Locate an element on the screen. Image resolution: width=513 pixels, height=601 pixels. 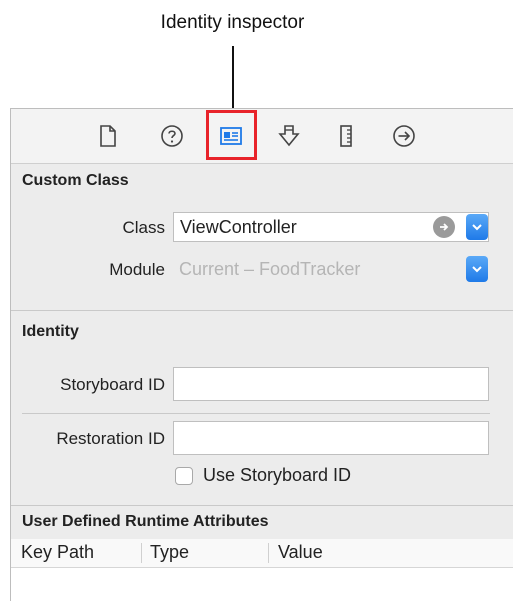
column-header-key-path: Key Path is located at coordinates (57, 552).